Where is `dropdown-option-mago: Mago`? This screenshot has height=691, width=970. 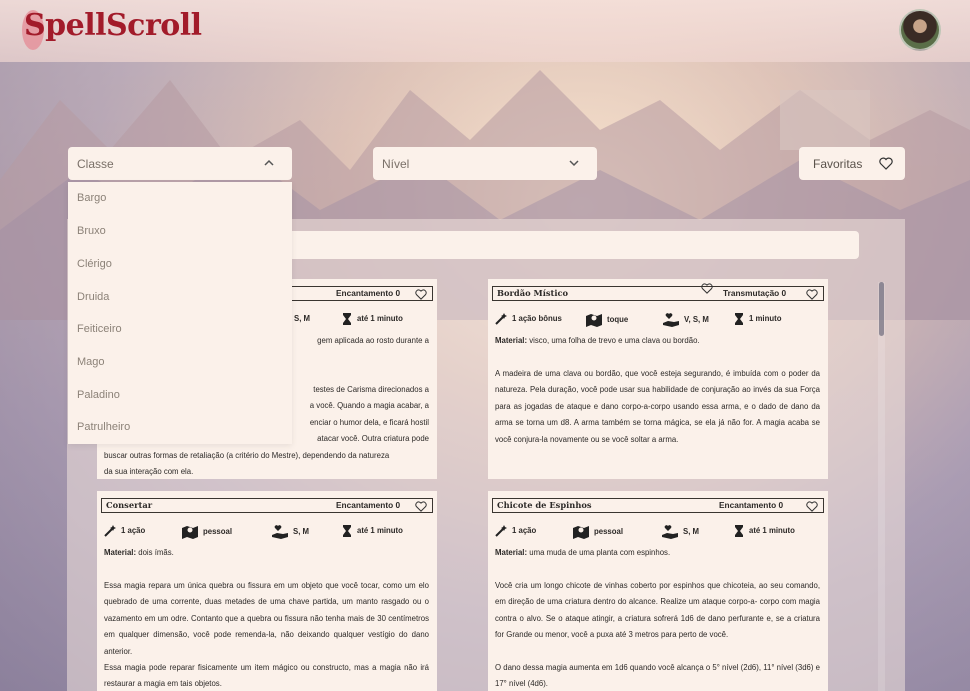 dropdown-option-mago: Mago is located at coordinates (91, 362).